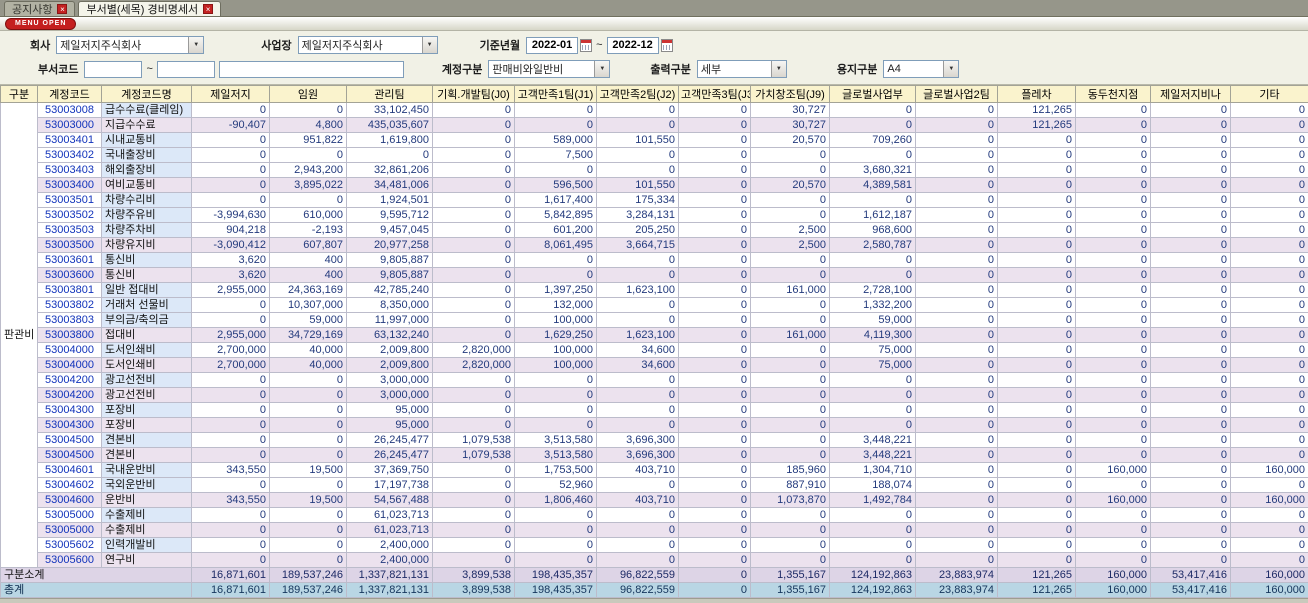  I want to click on amount-cell: 1,337,821,131, so click(390, 590).